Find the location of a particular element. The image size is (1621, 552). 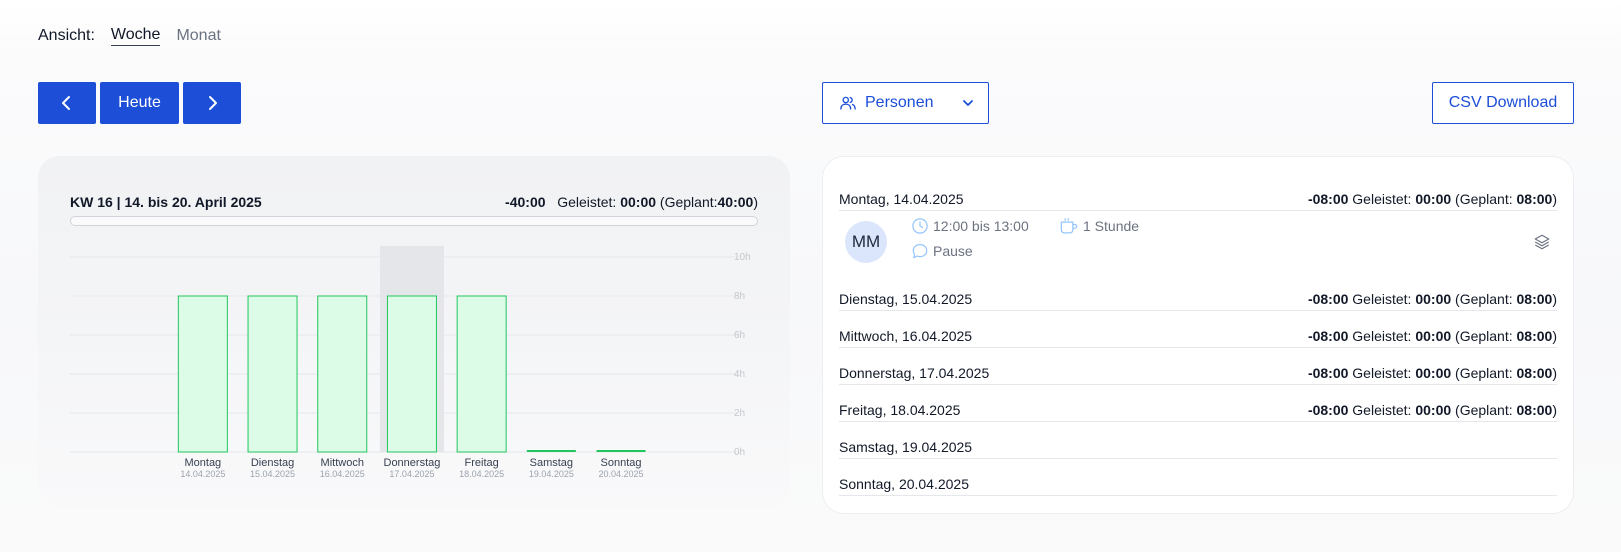

coffee-icon is located at coordinates (1069, 226).